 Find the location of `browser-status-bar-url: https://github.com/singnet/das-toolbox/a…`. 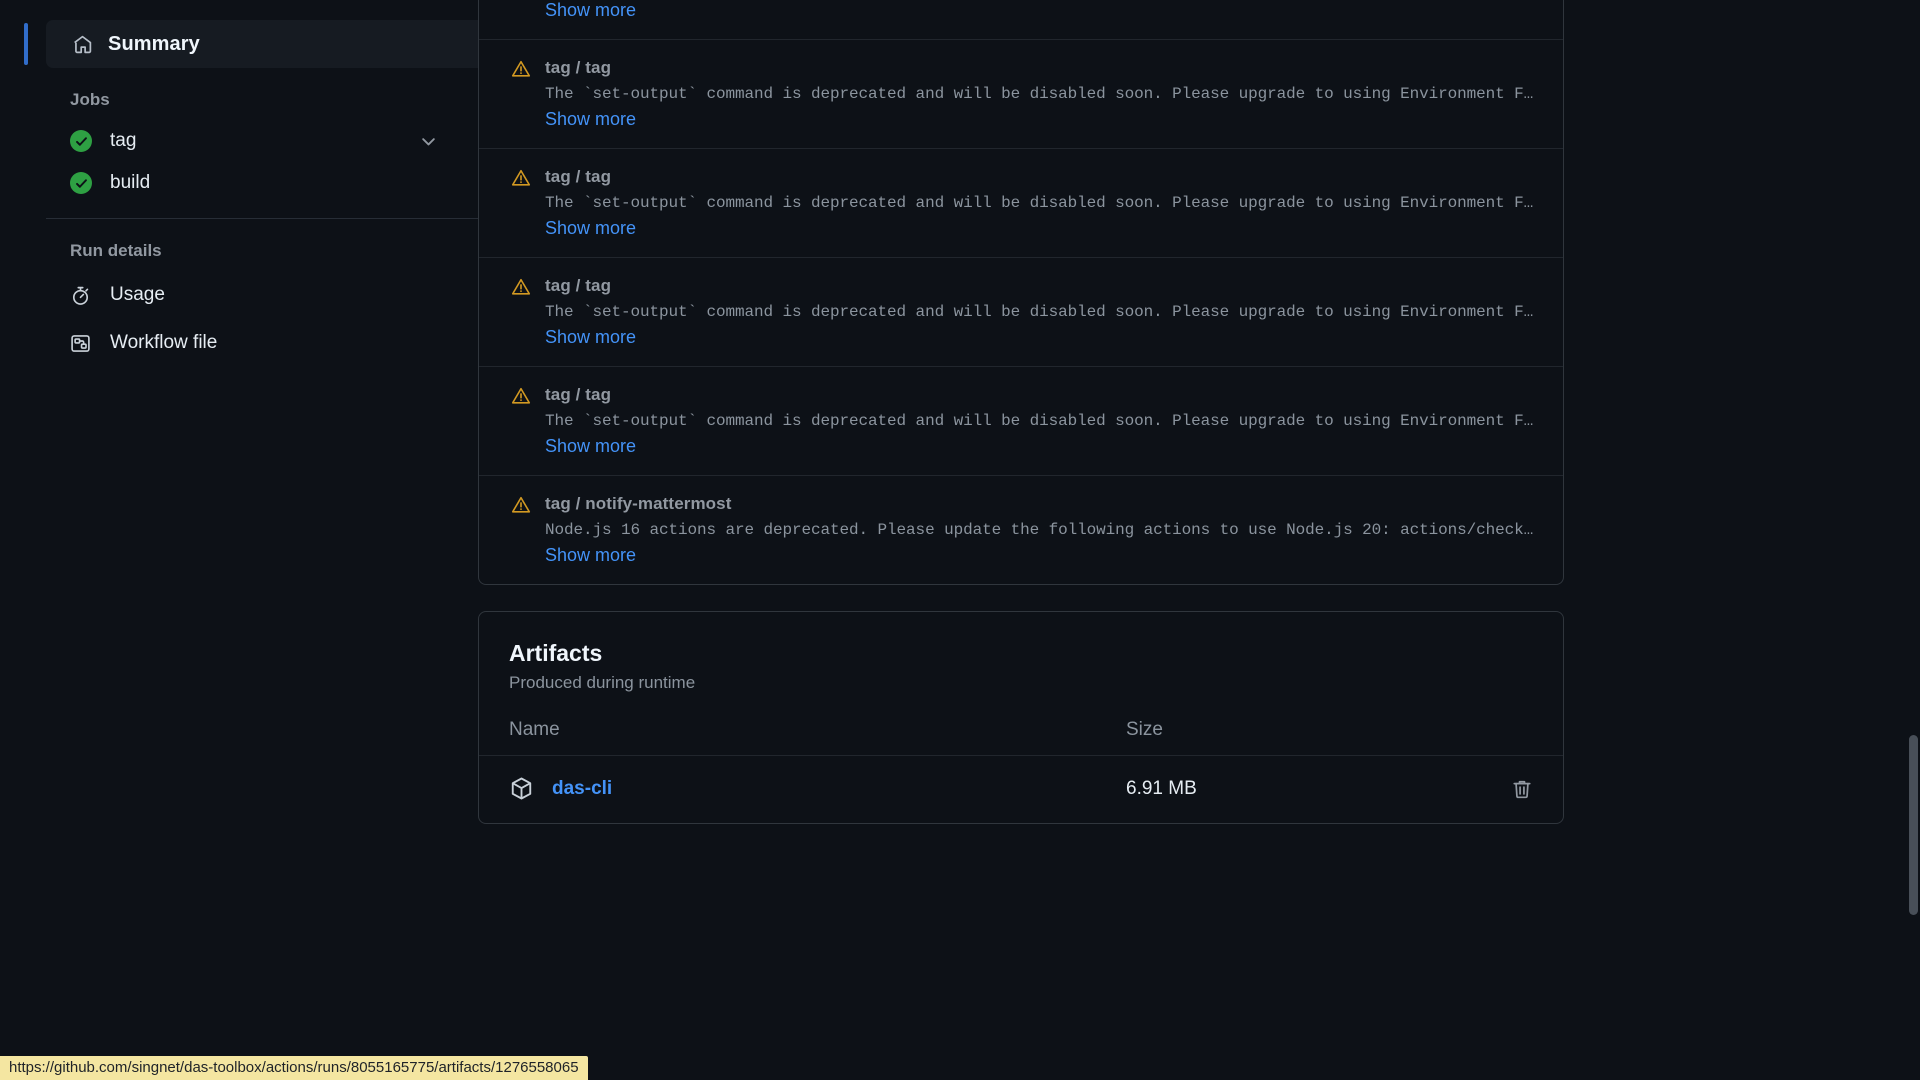

browser-status-bar-url: https://github.com/singnet/das-toolbox/a… is located at coordinates (294, 1068).